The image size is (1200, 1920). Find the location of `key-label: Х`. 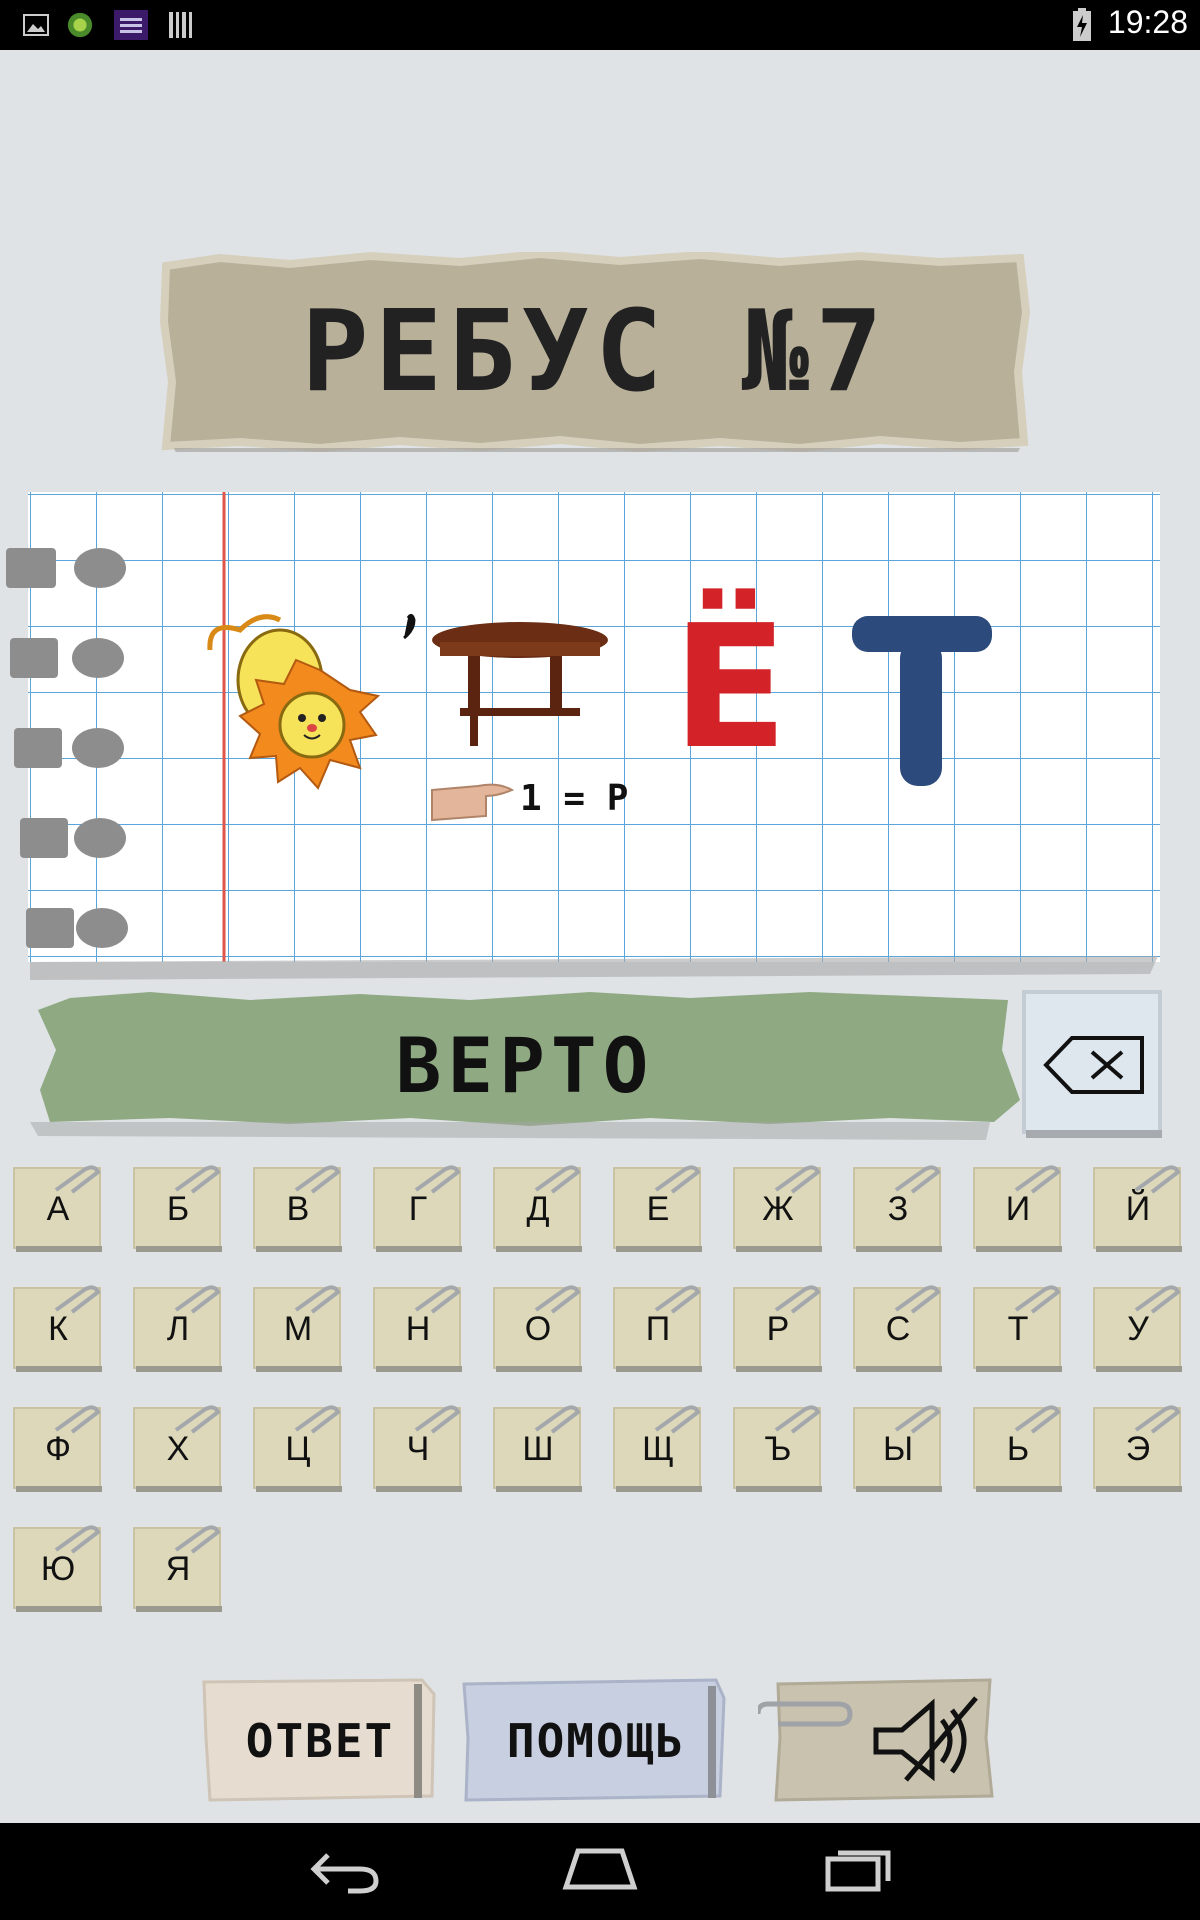

key-label: Х is located at coordinates (178, 1448).